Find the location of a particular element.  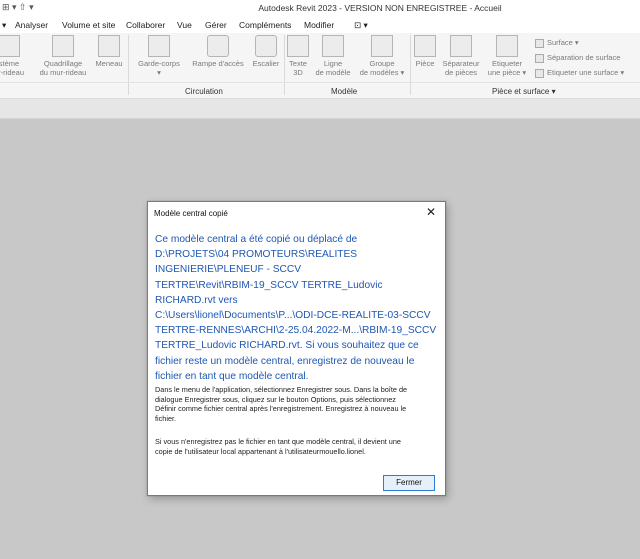

stair-icon is located at coordinates (266, 46).